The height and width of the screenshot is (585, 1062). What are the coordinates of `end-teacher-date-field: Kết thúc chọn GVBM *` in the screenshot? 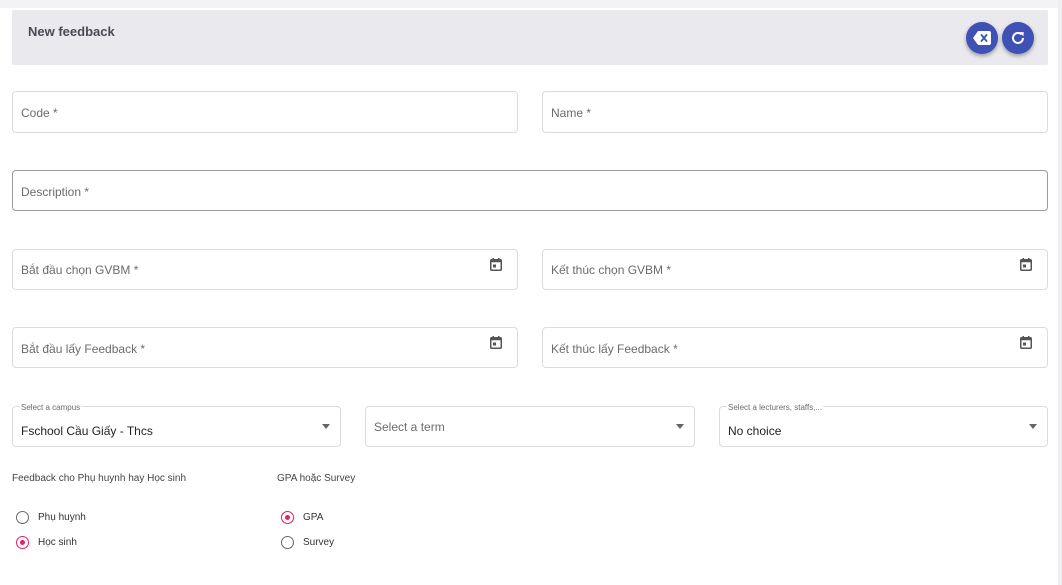 It's located at (795, 269).